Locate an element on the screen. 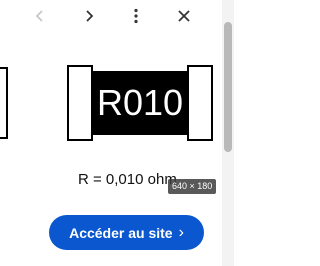 The image size is (320, 266). resistor-marking: R010 is located at coordinates (140, 103).